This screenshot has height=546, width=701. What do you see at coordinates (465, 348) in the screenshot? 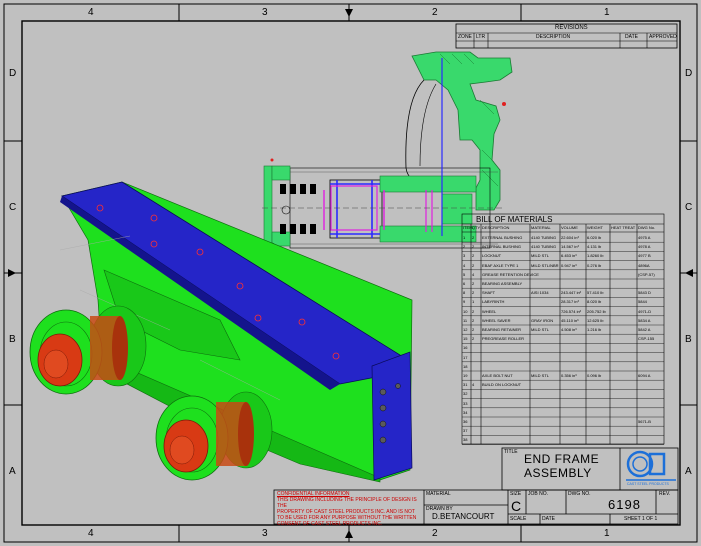
I see `bom-cell: 16` at bounding box center [465, 348].